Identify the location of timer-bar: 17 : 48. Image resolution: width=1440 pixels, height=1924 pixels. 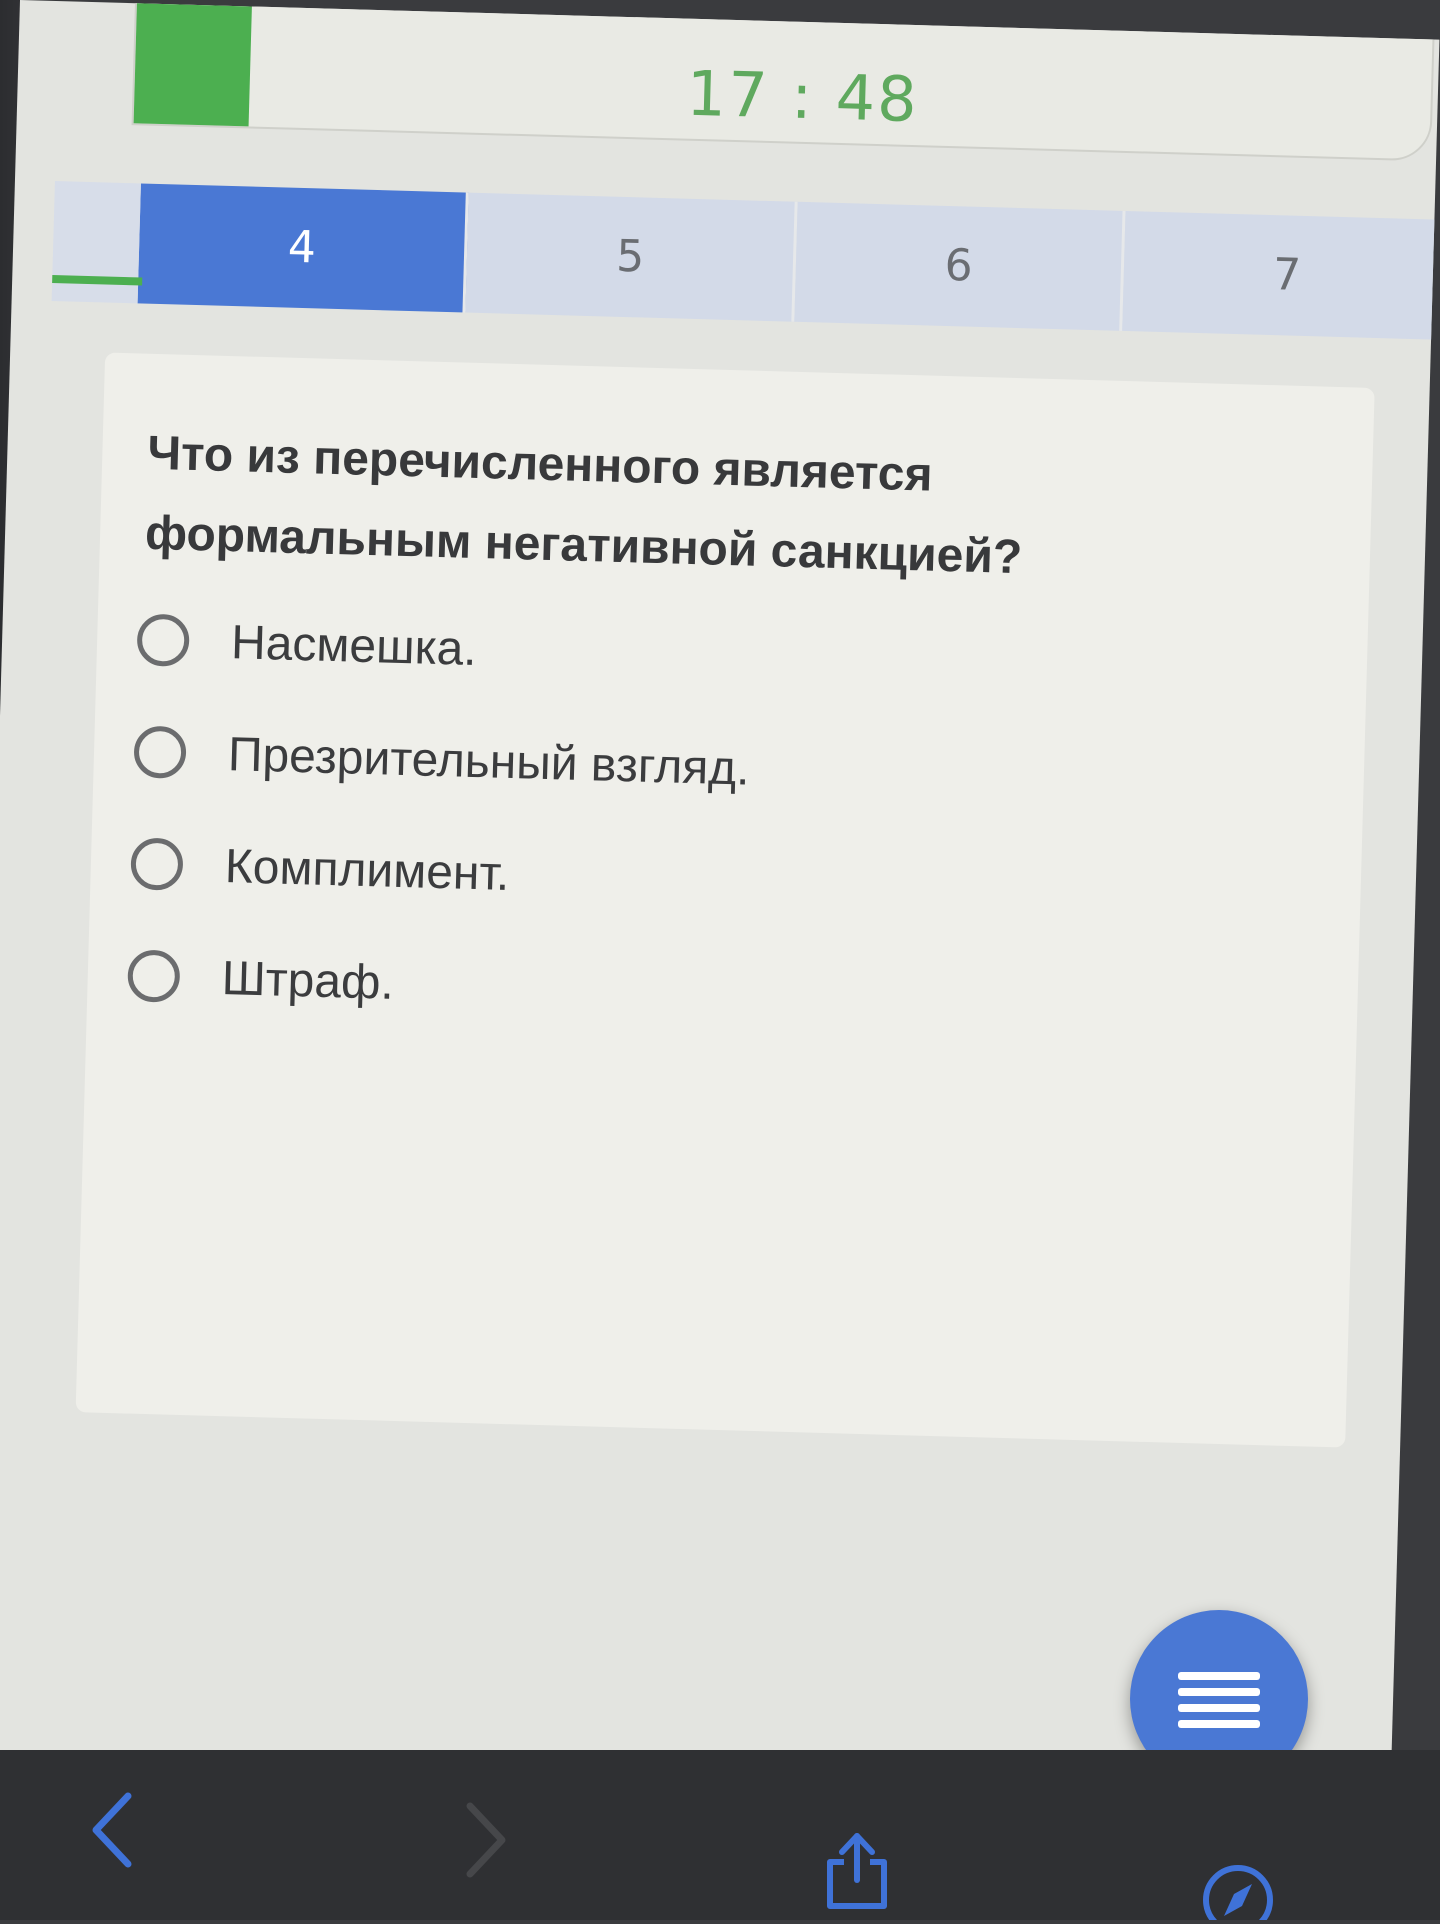
(783, 81).